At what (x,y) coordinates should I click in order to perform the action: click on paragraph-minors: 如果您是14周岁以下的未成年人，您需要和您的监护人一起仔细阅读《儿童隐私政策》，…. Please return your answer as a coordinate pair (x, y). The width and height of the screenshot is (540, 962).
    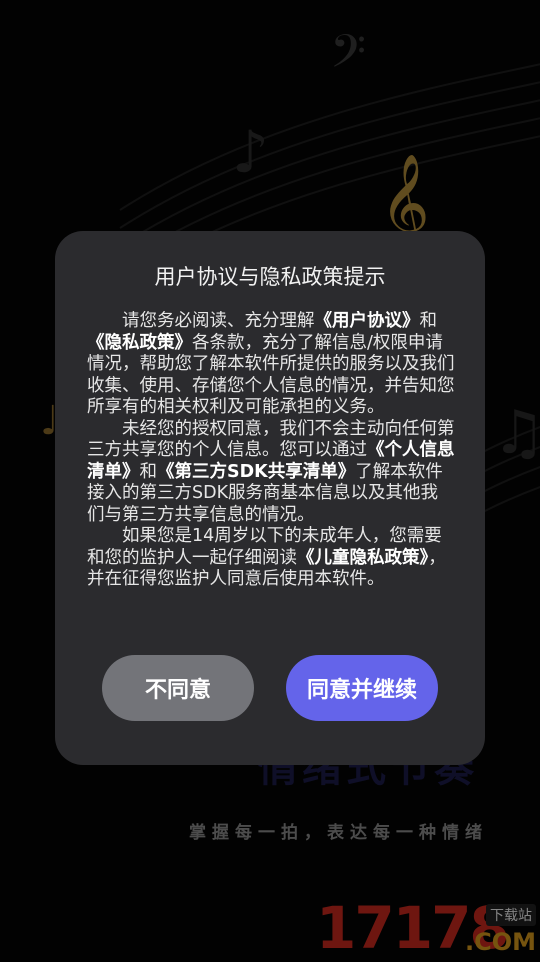
    Looking at the image, I should click on (271, 558).